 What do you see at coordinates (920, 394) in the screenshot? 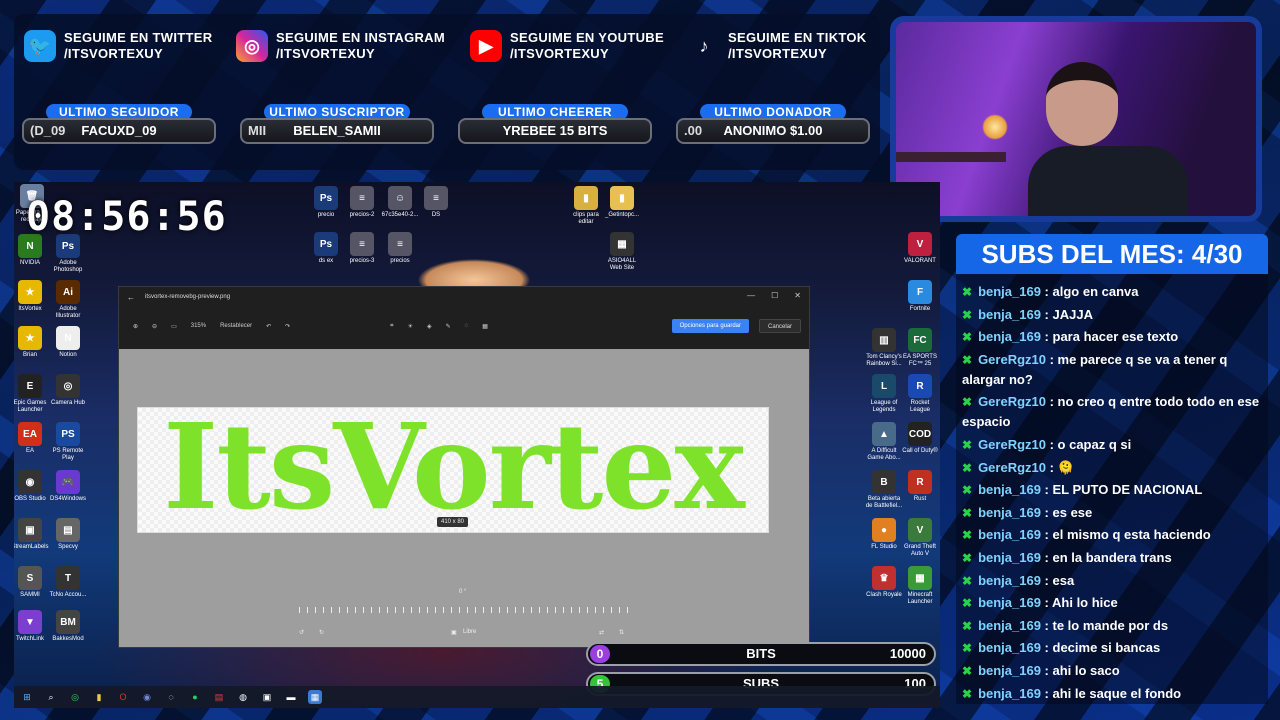
I see `desktop-icon: R Rocket League` at bounding box center [920, 394].